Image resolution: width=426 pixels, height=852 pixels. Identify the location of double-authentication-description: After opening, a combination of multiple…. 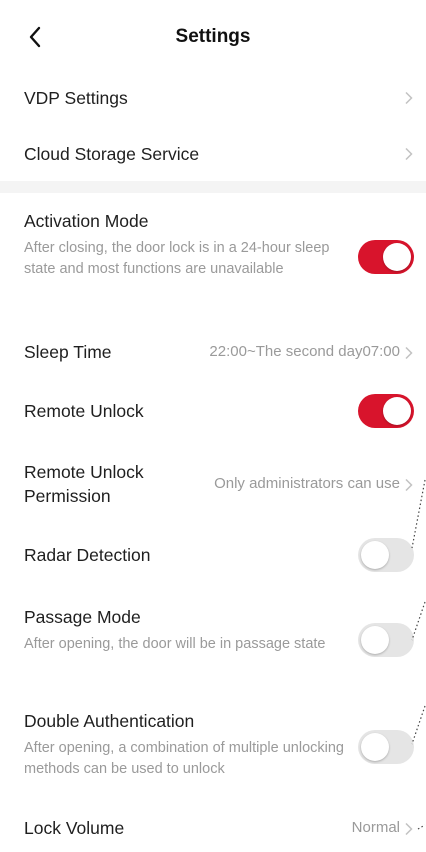
(184, 758).